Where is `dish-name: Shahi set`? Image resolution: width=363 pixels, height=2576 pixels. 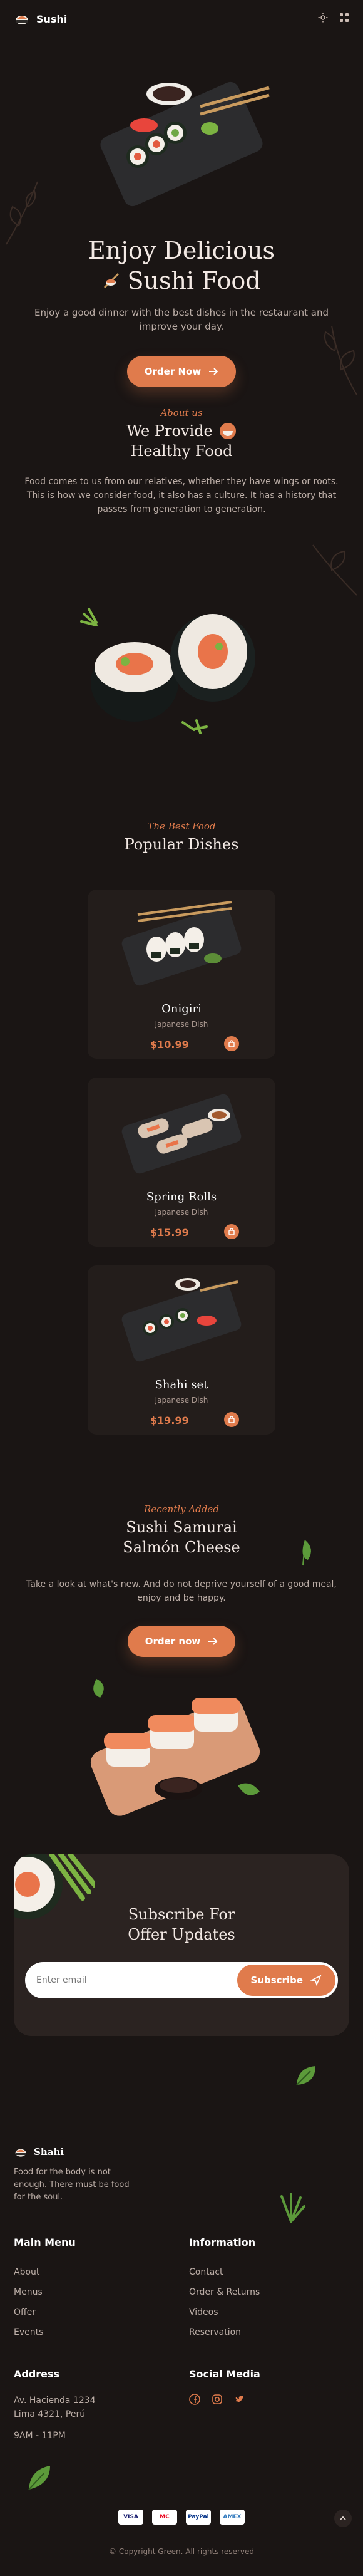 dish-name: Shahi set is located at coordinates (181, 1384).